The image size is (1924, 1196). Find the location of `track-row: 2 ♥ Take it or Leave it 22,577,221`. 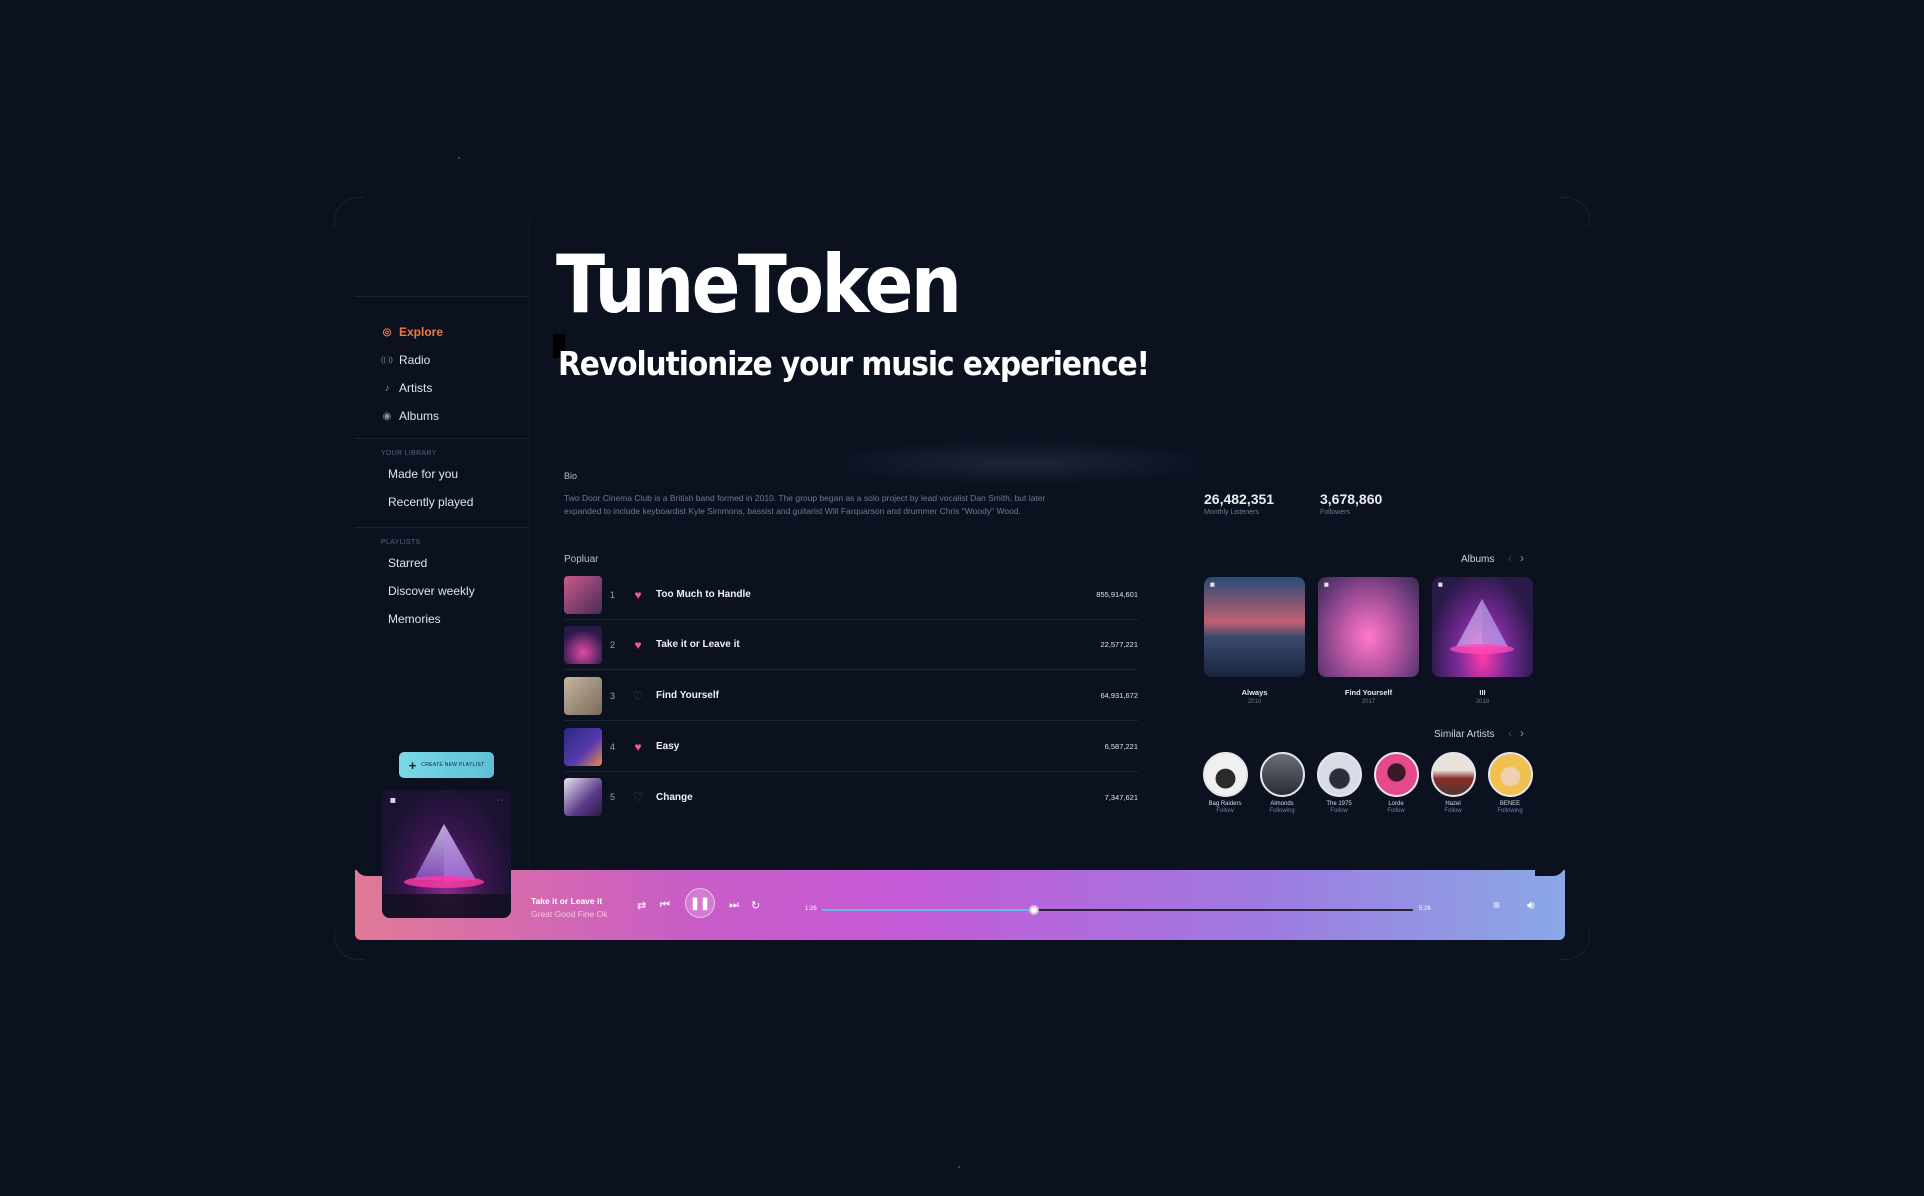

track-row: 2 ♥ Take it or Leave it 22,577,221 is located at coordinates (851, 645).